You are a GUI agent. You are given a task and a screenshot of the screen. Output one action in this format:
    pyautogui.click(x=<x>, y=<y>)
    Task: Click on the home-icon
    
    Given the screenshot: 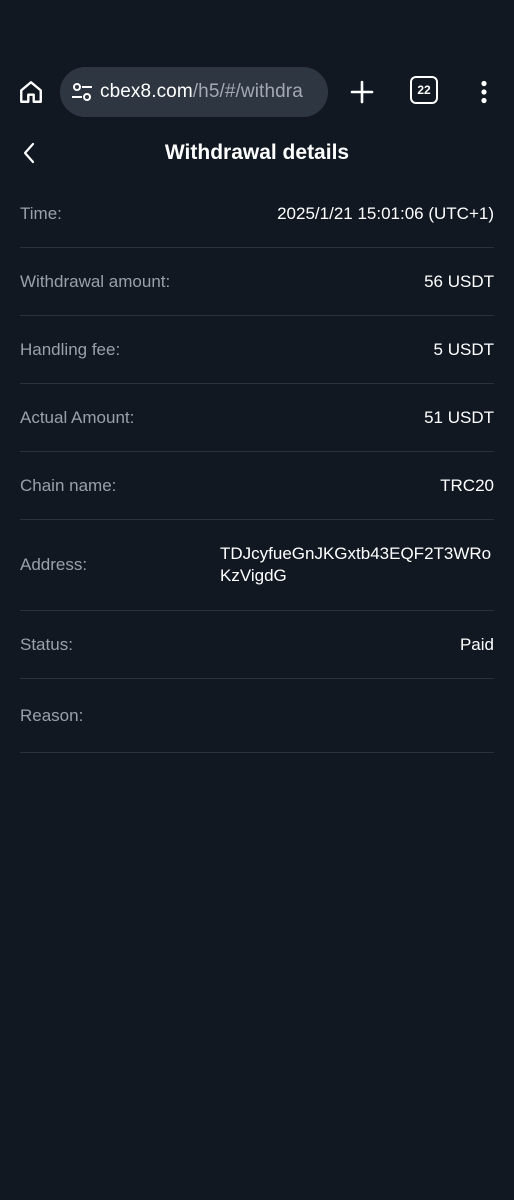 What is the action you would take?
    pyautogui.click(x=31, y=92)
    